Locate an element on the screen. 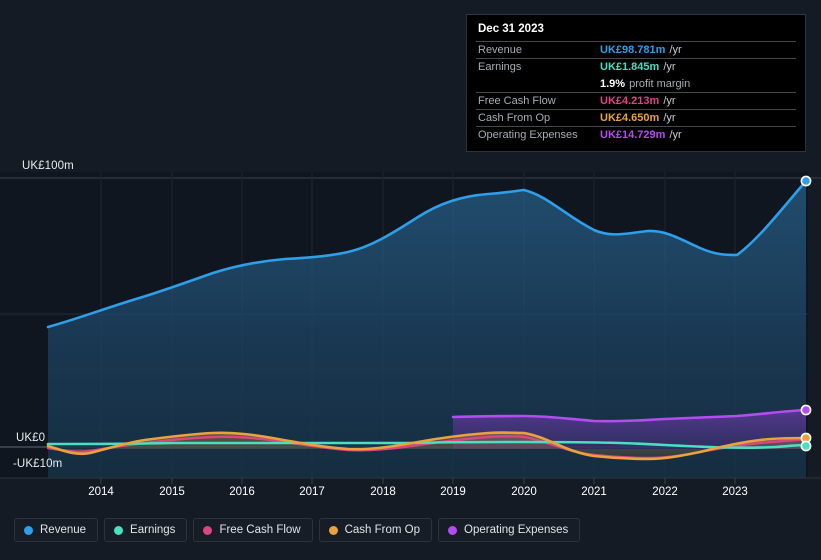  y-axis-label-zero: UK£0 is located at coordinates (31, 438).